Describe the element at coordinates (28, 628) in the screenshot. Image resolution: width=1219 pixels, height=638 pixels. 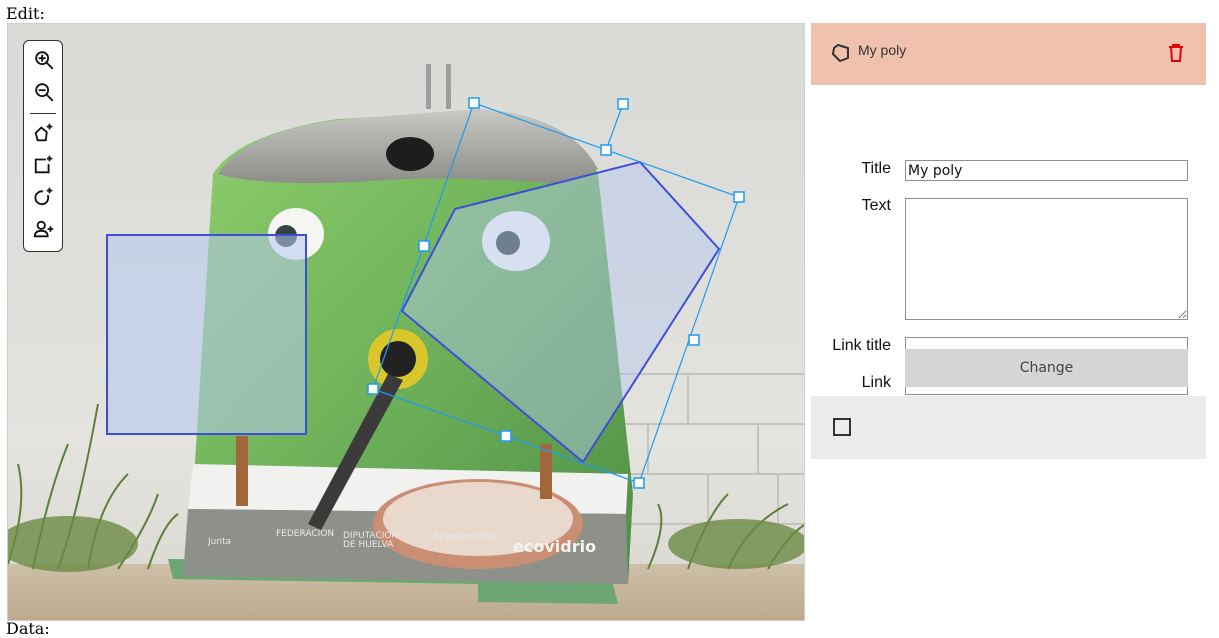
I see `data-label: Data:` at that location.